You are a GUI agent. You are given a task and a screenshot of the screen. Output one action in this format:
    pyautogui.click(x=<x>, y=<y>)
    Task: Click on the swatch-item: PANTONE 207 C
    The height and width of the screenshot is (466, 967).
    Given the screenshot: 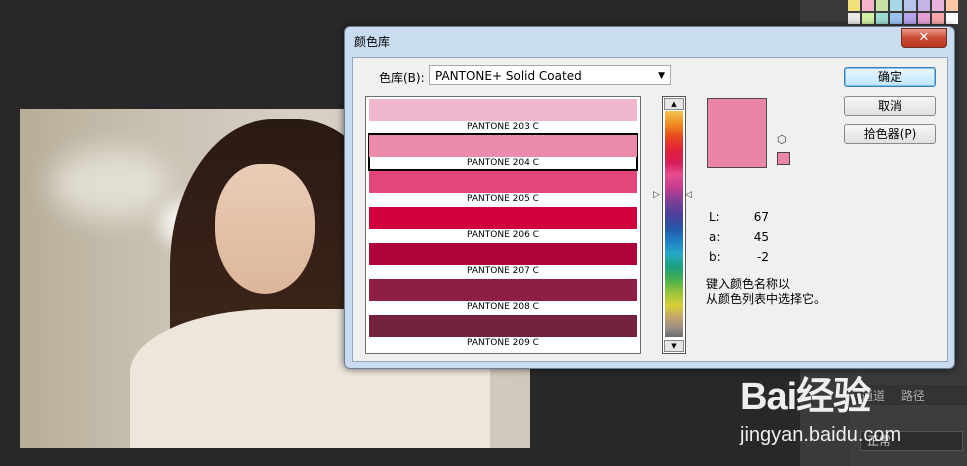 What is the action you would take?
    pyautogui.click(x=503, y=260)
    